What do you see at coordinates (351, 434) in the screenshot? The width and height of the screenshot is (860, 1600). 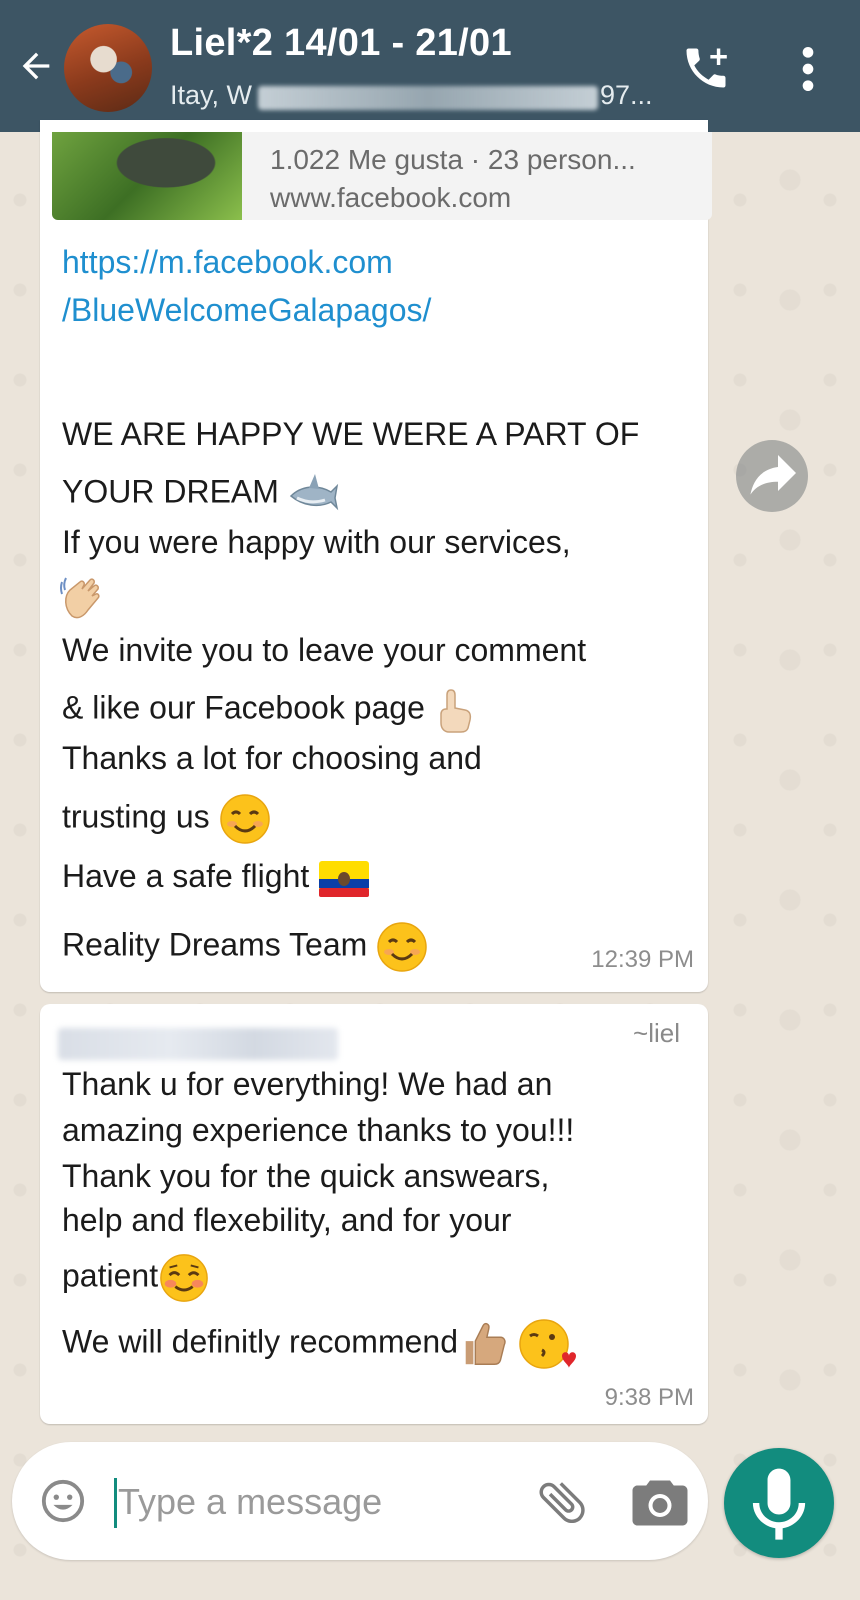 I see `message-text: WE ARE HAPPY WE WERE A PART OF` at bounding box center [351, 434].